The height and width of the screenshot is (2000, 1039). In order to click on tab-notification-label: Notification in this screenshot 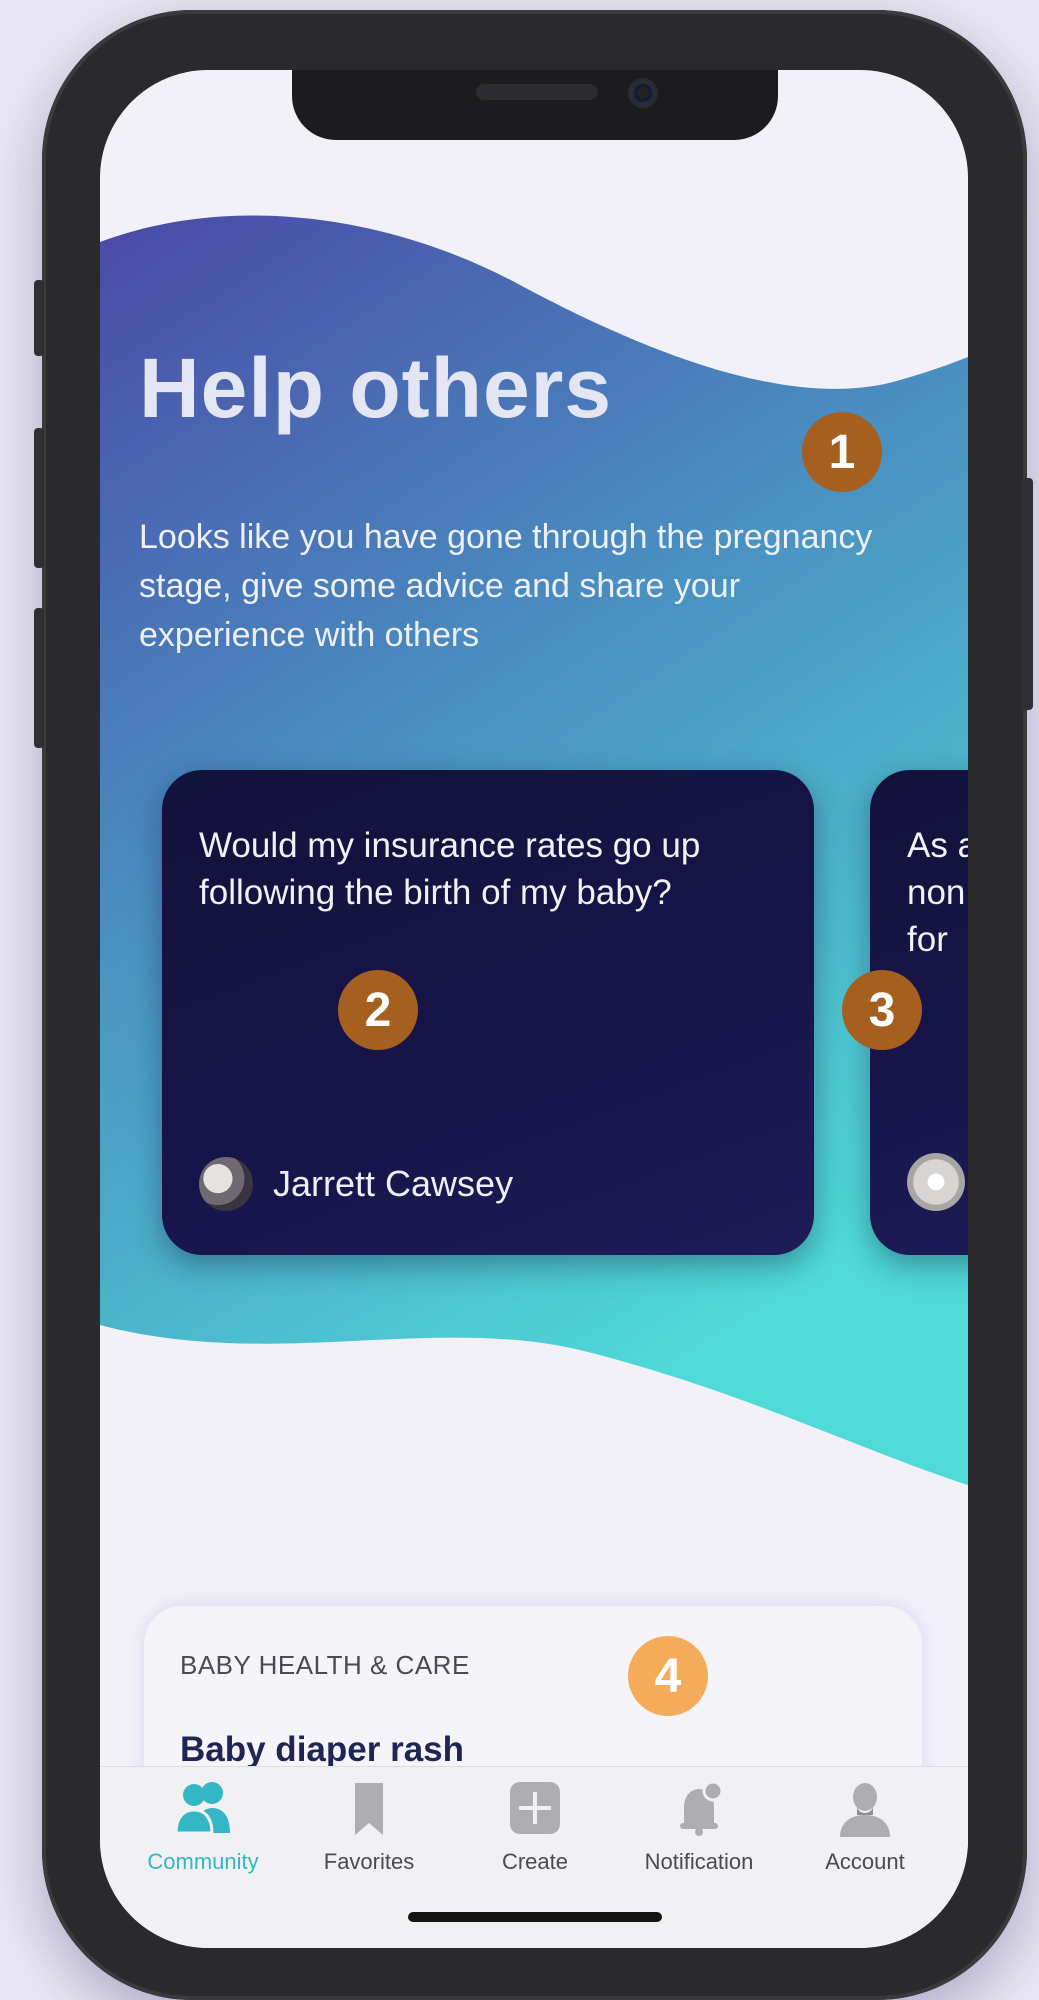, I will do `click(699, 1861)`.